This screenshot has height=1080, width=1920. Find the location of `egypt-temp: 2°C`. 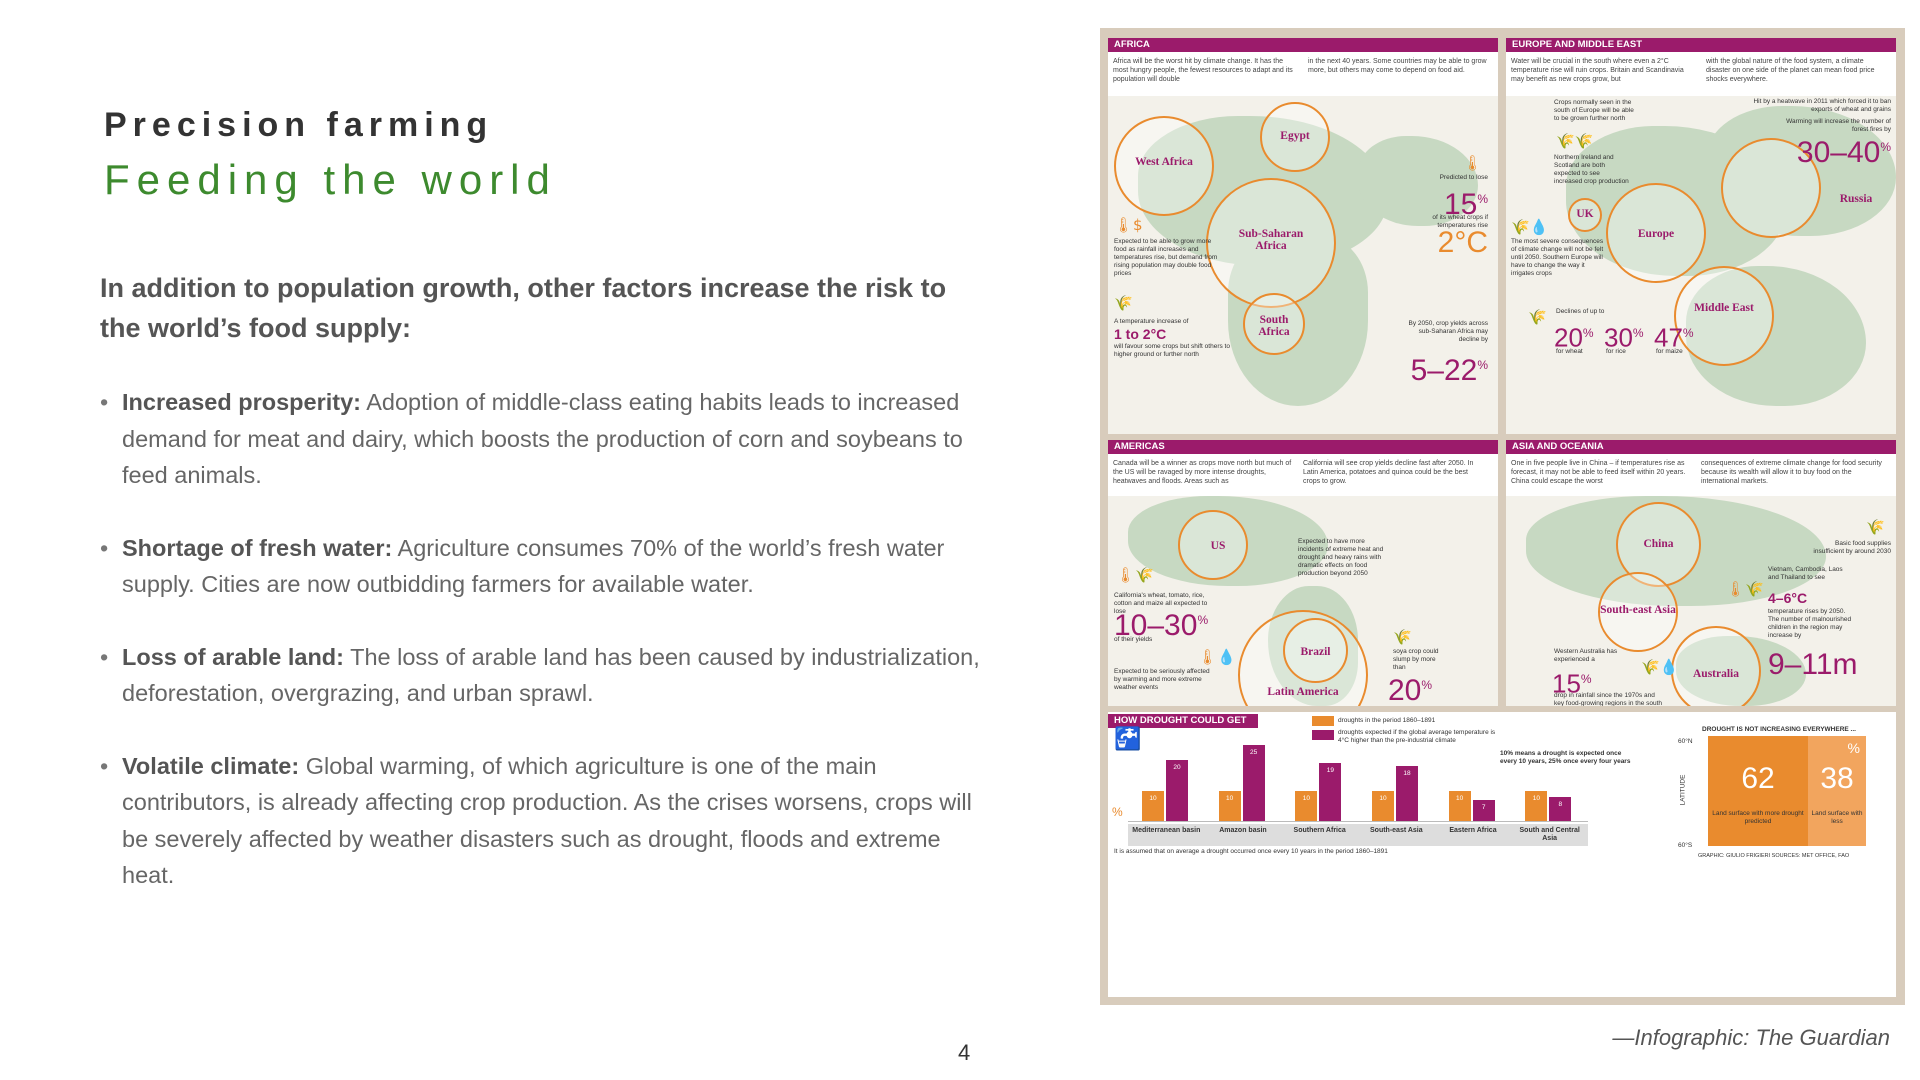

egypt-temp: 2°C is located at coordinates (1462, 242).